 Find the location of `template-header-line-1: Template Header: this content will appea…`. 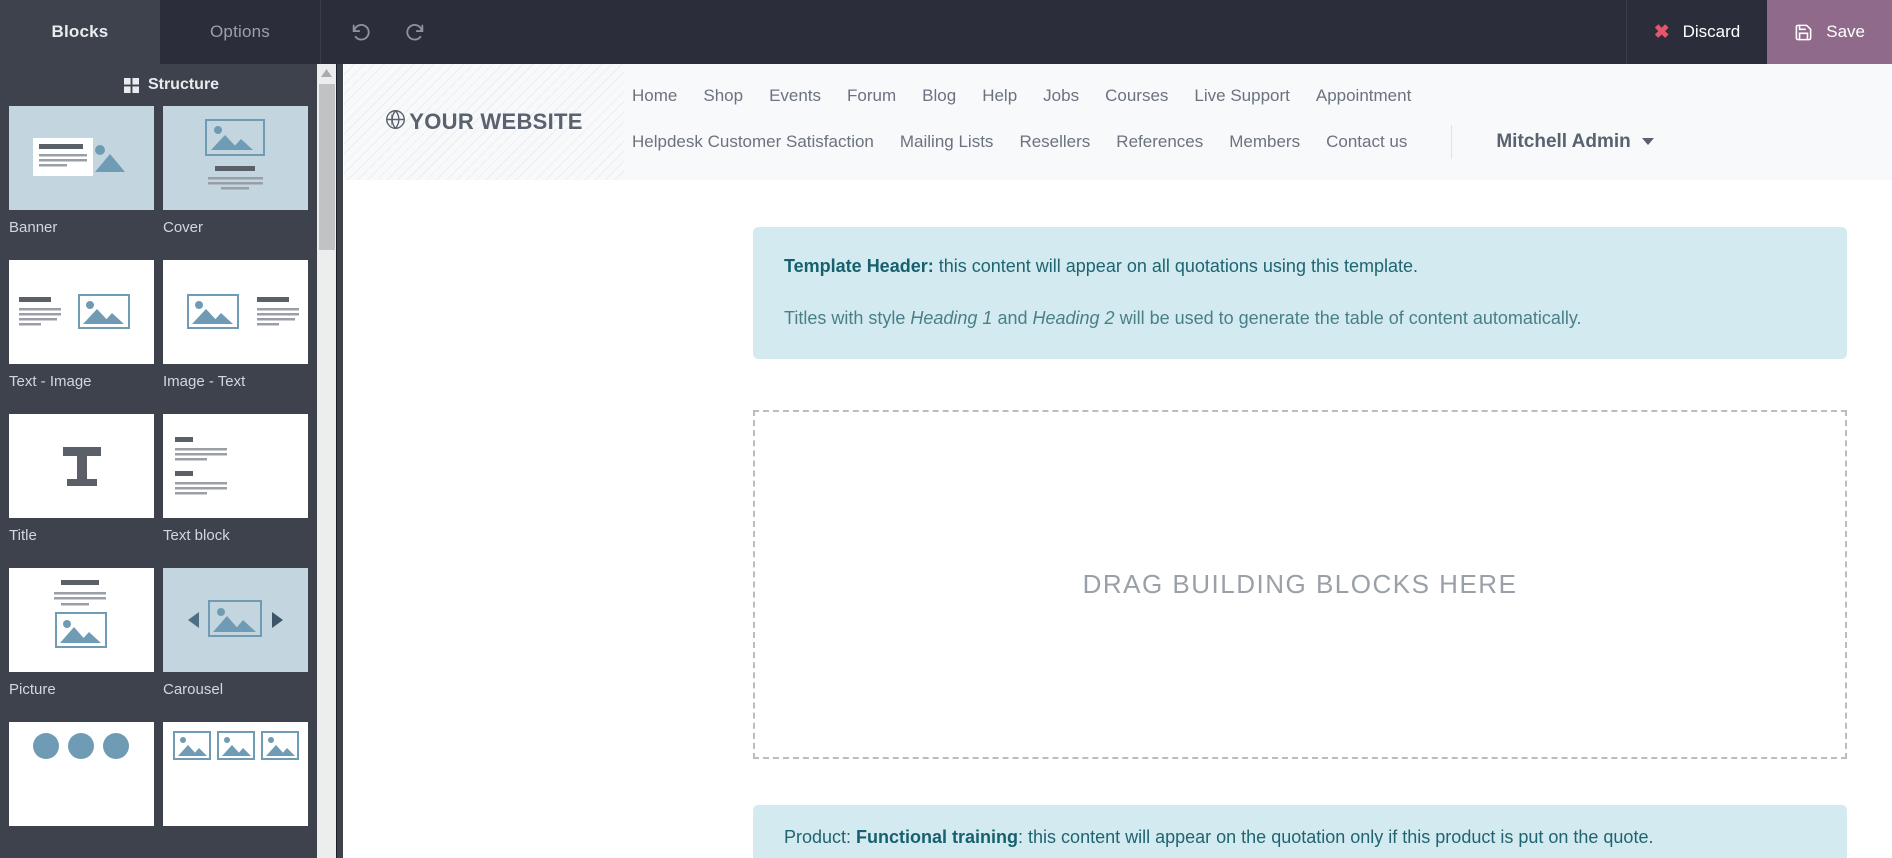

template-header-line-1: Template Header: this content will appea… is located at coordinates (1300, 267).